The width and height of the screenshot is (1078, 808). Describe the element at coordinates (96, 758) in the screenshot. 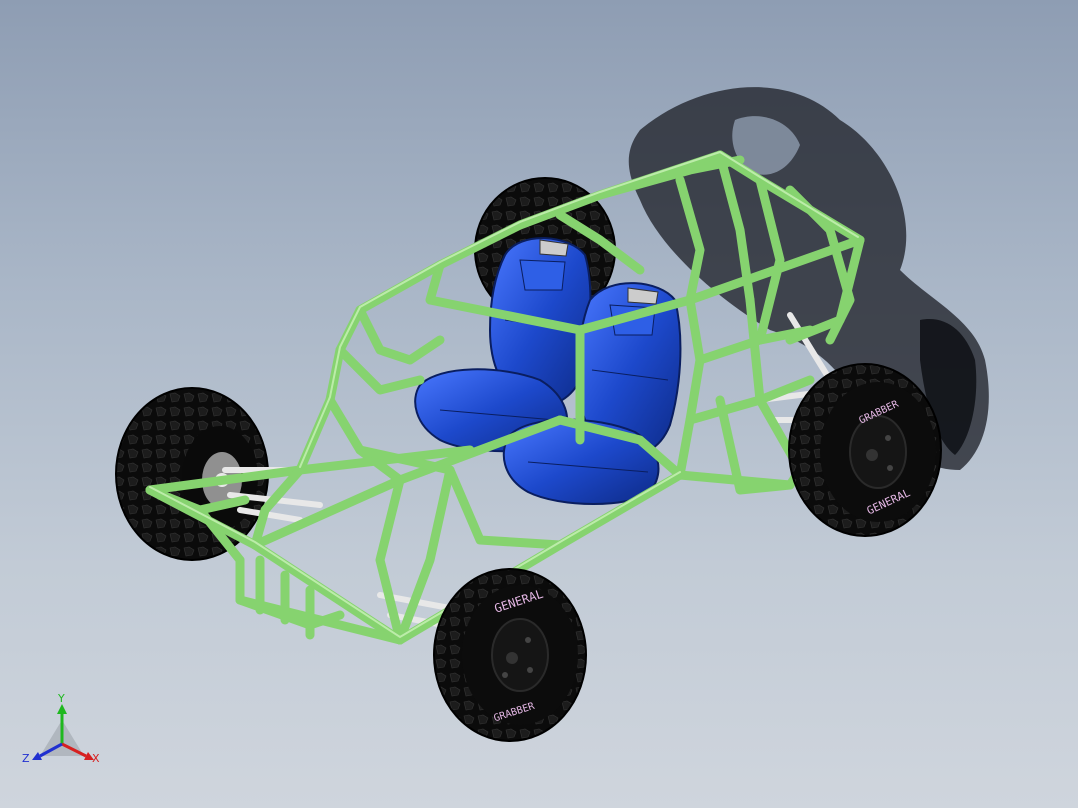

I see `x-axis-label: X` at that location.